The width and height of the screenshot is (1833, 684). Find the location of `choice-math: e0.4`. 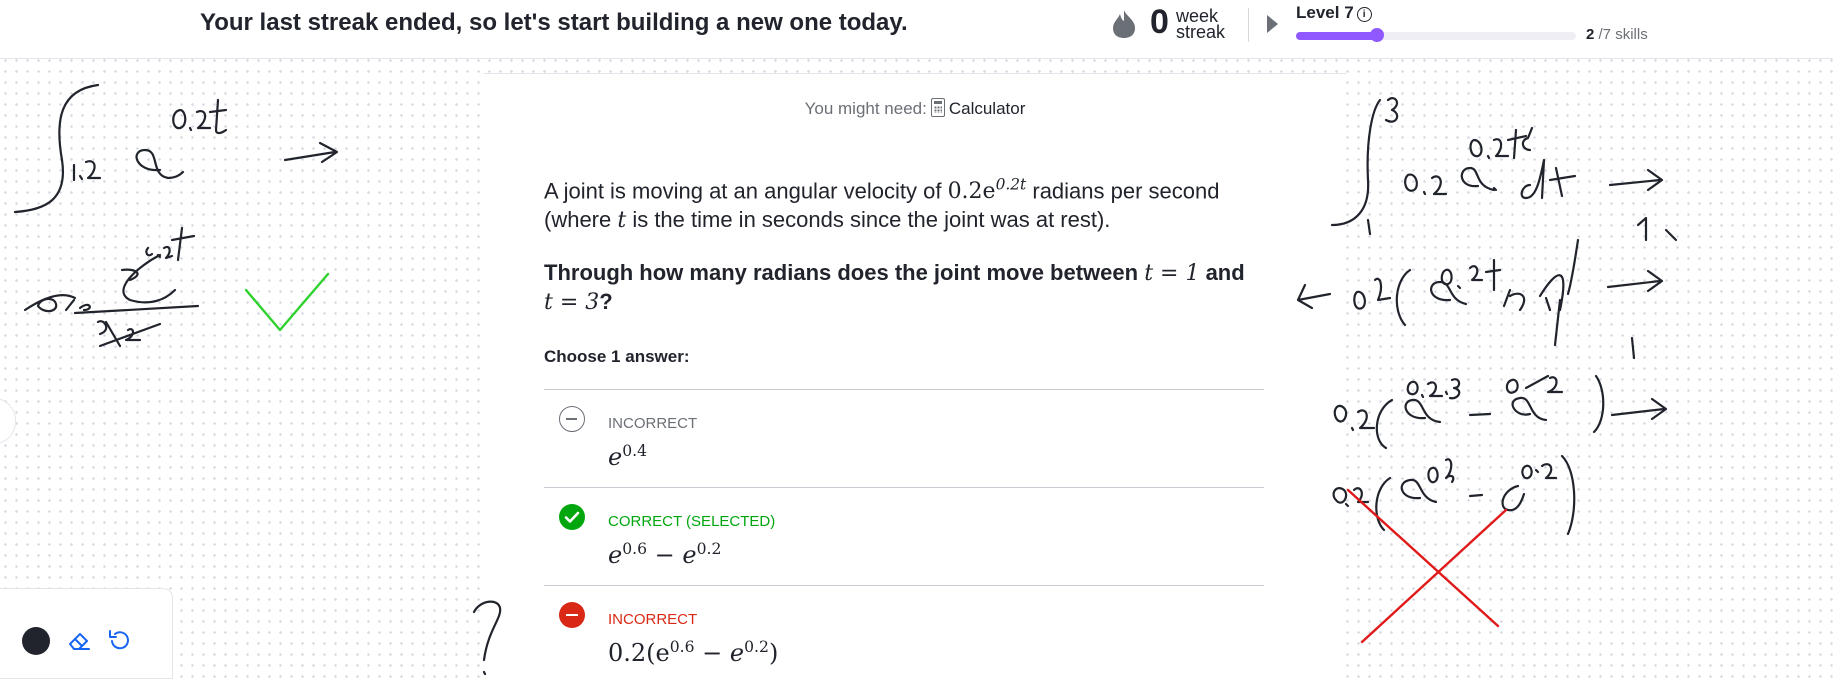

choice-math: e0.4 is located at coordinates (627, 456).